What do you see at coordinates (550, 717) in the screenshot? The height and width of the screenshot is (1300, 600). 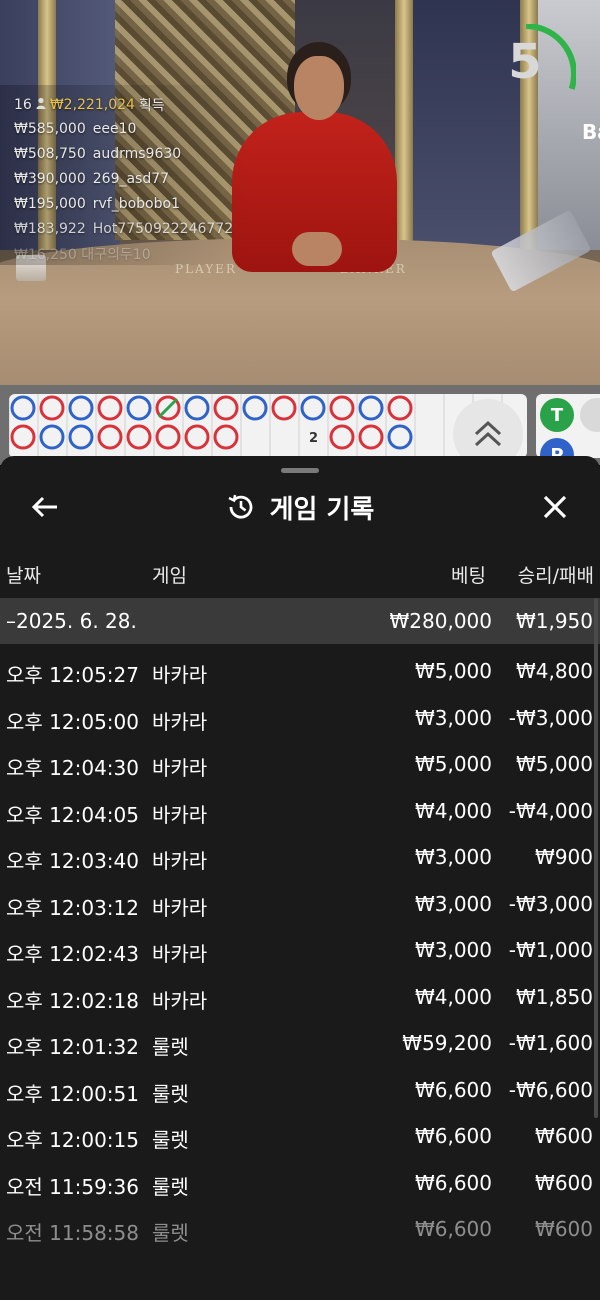 I see `row-result: -₩3,000` at bounding box center [550, 717].